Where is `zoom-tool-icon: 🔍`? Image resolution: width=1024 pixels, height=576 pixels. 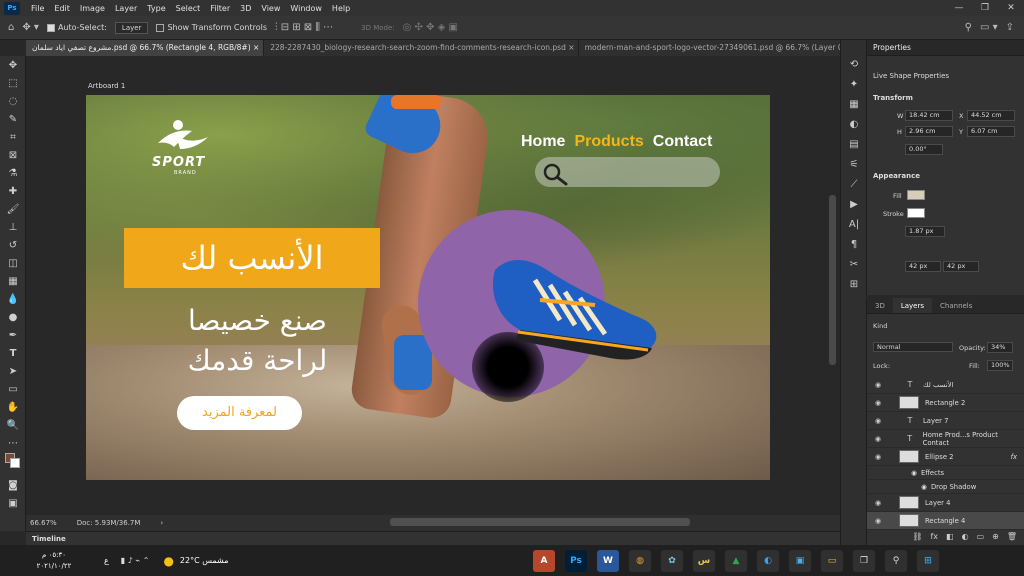
zoom-tool-icon: 🔍 is located at coordinates (13, 425).